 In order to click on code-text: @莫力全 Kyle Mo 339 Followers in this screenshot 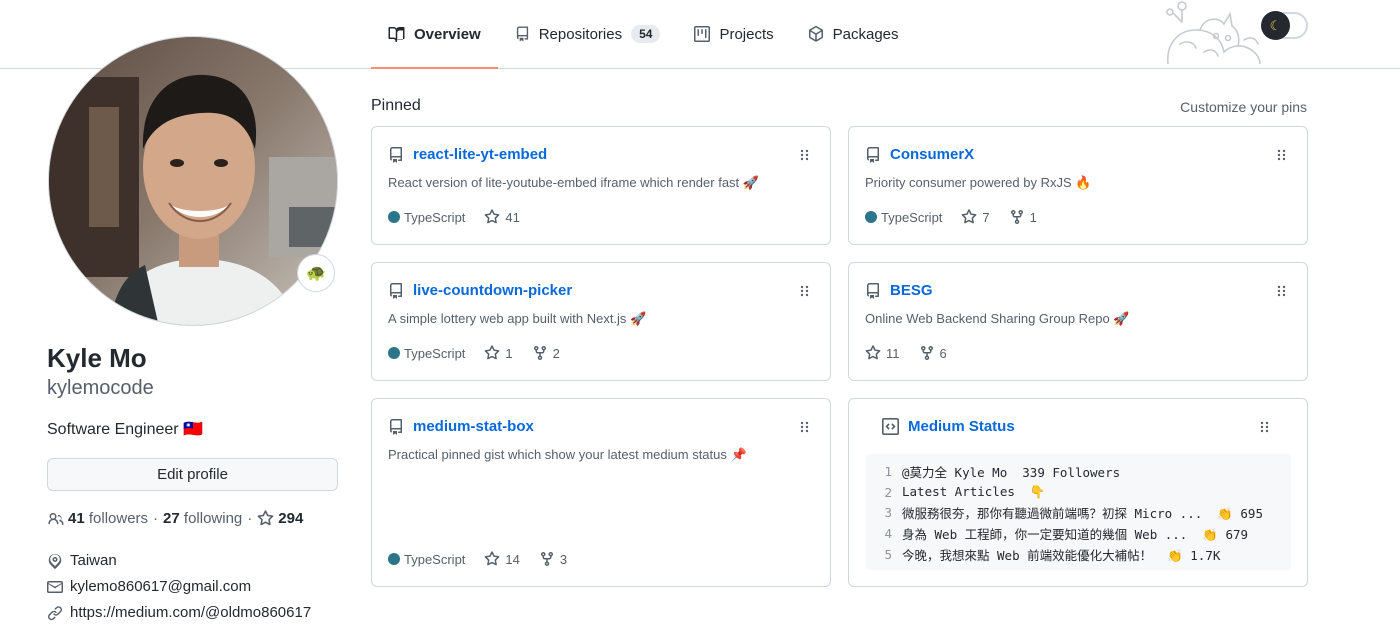, I will do `click(1011, 472)`.